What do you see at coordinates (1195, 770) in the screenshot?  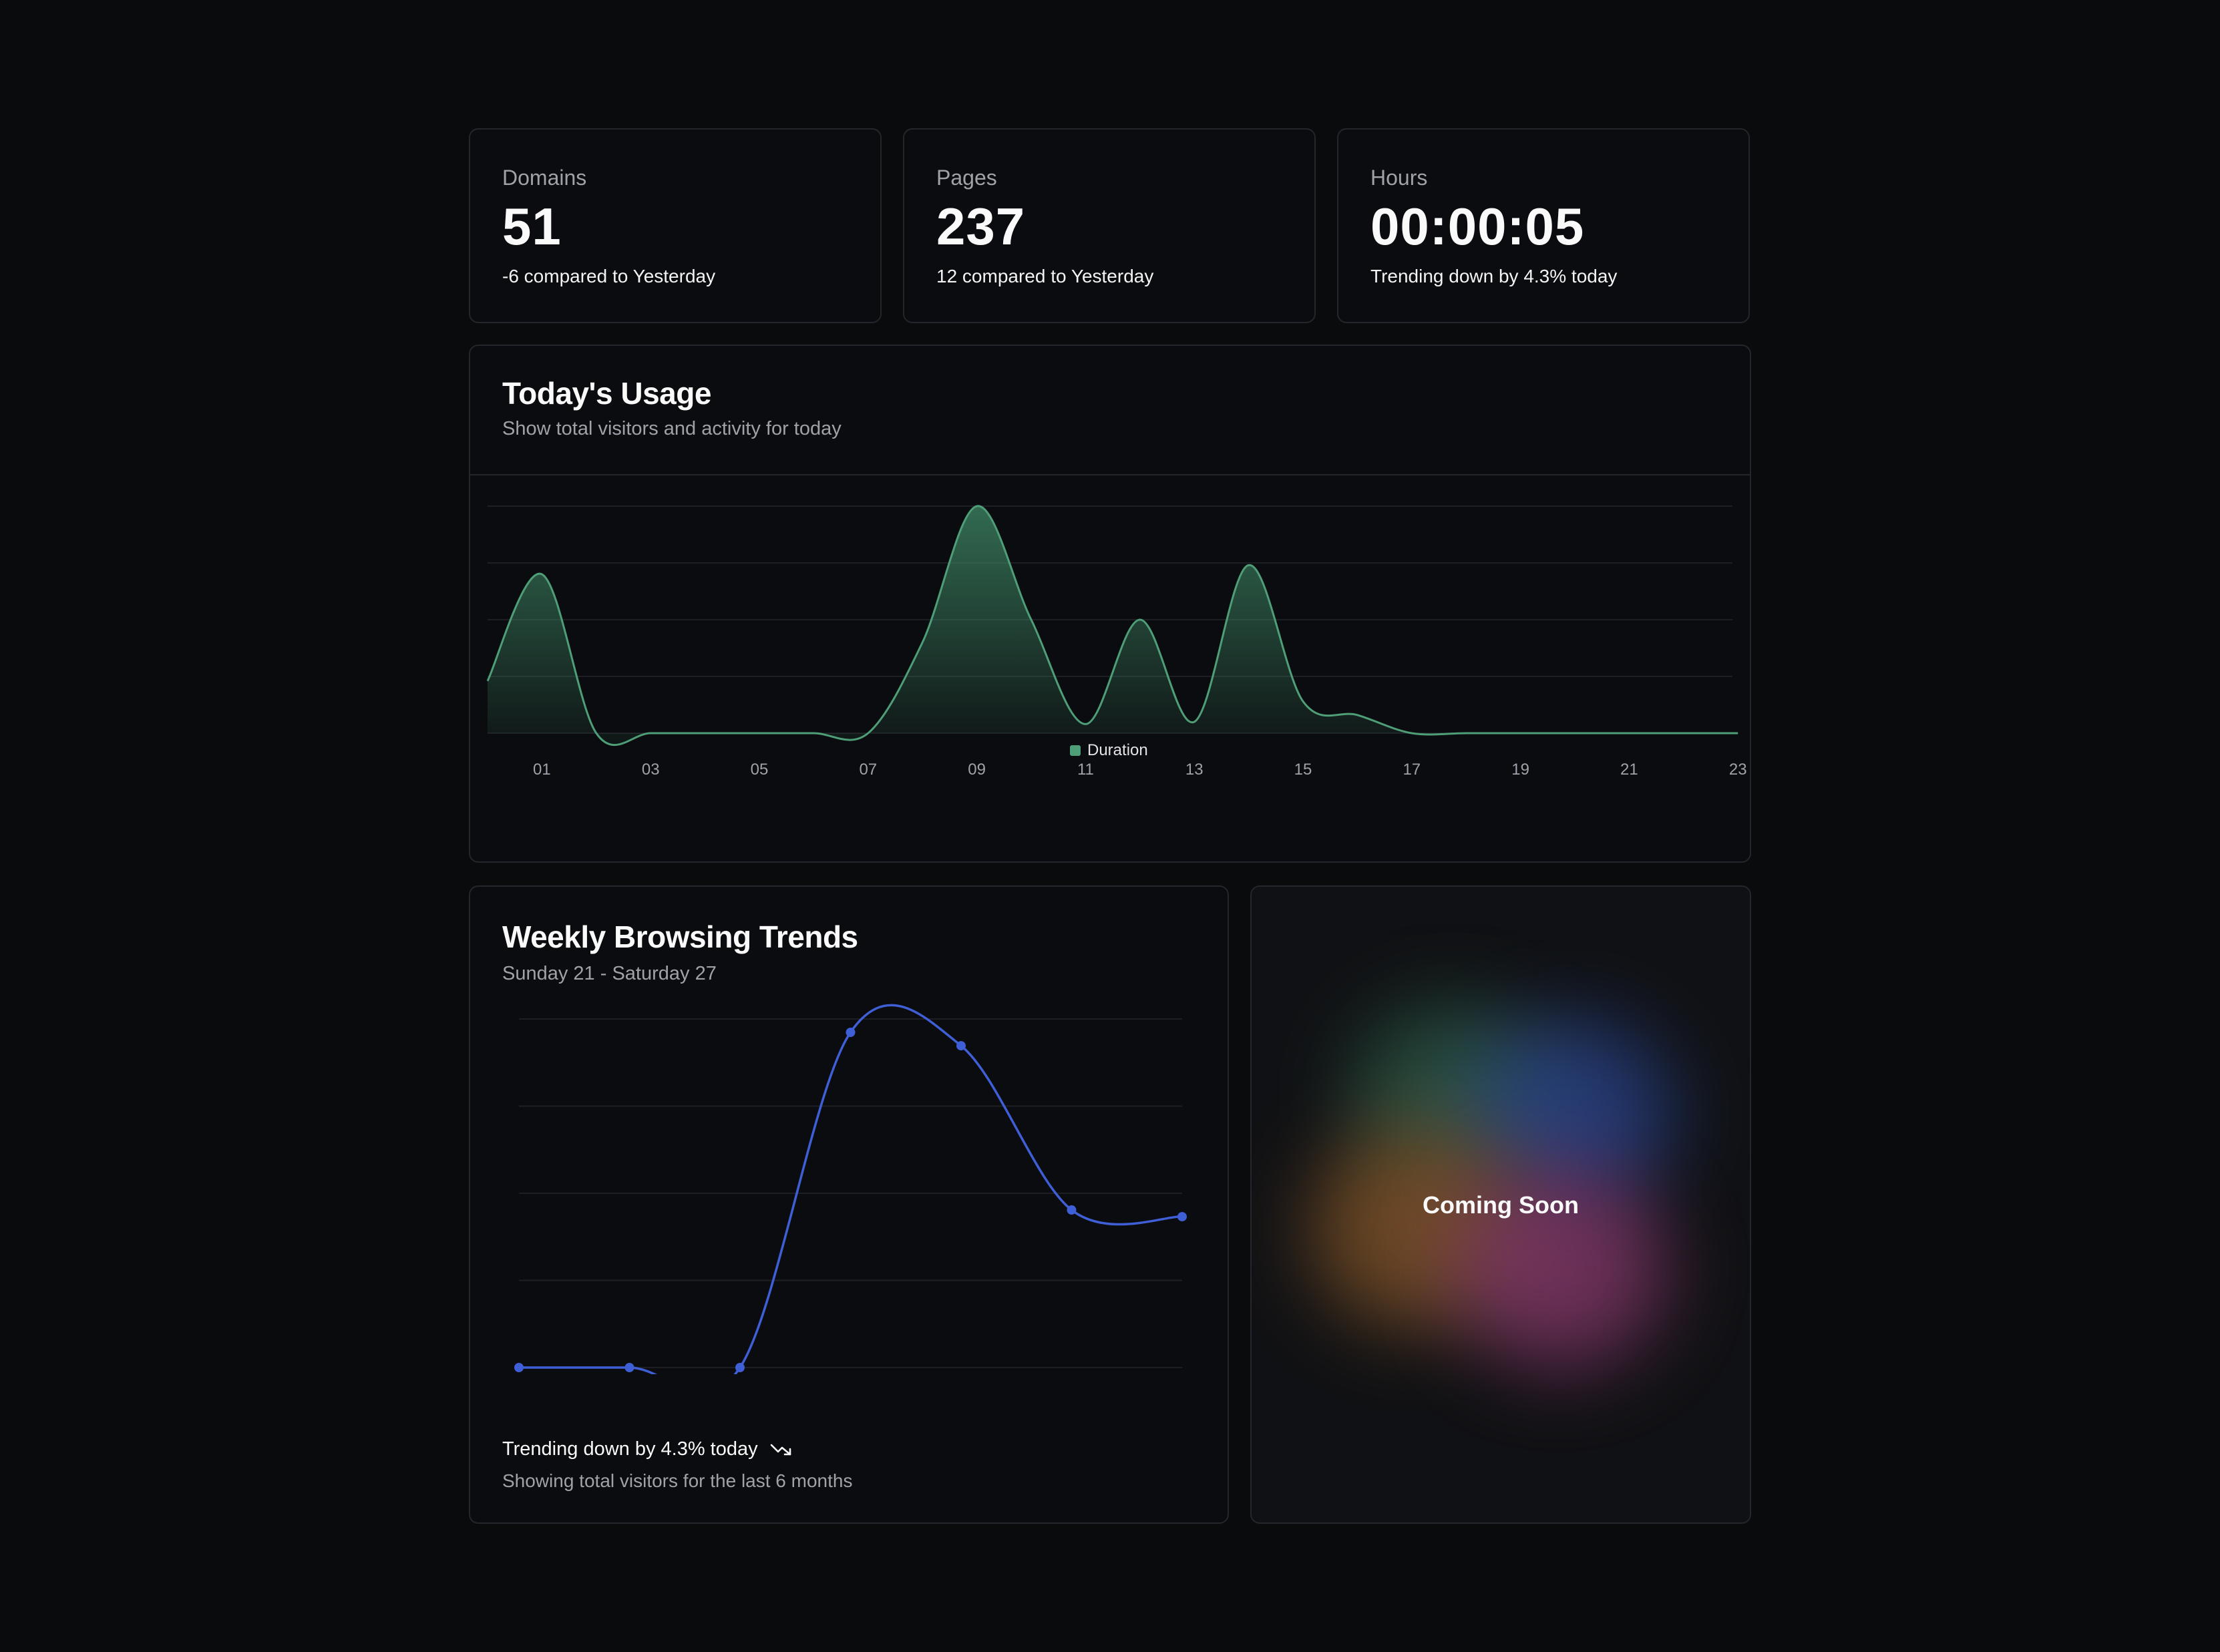 I see `x-tick-label: 13` at bounding box center [1195, 770].